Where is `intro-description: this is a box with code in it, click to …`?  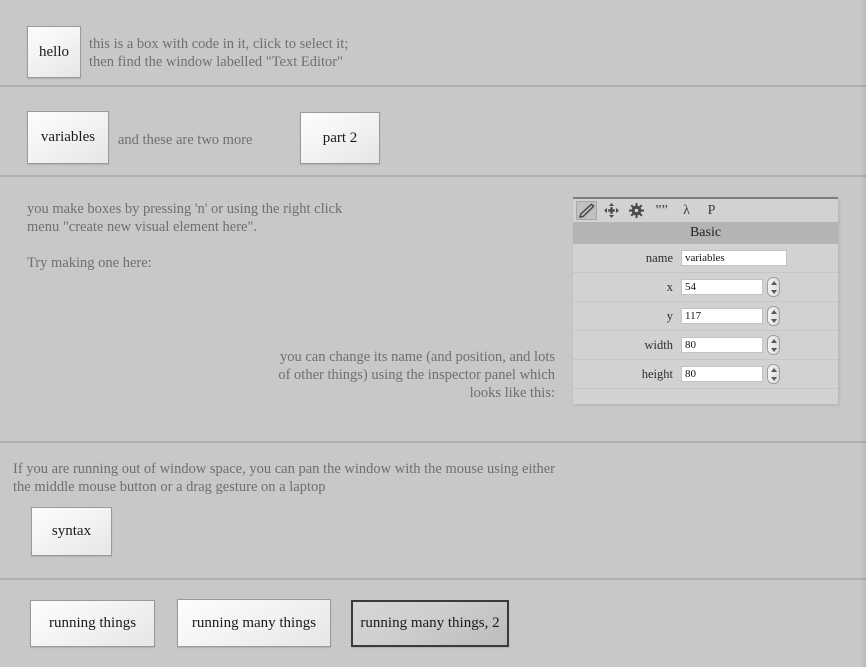
intro-description: this is a box with code in it, click to … is located at coordinates (219, 53).